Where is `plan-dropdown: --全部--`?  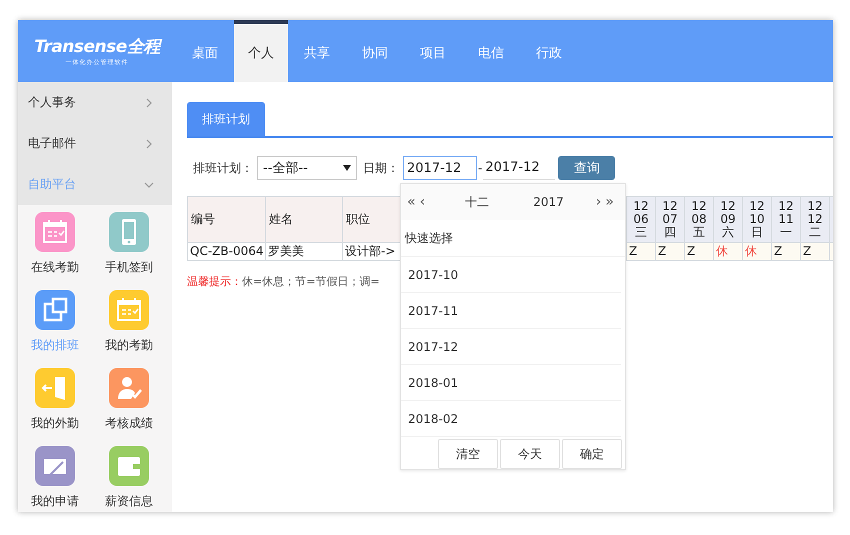
plan-dropdown: --全部-- is located at coordinates (307, 168).